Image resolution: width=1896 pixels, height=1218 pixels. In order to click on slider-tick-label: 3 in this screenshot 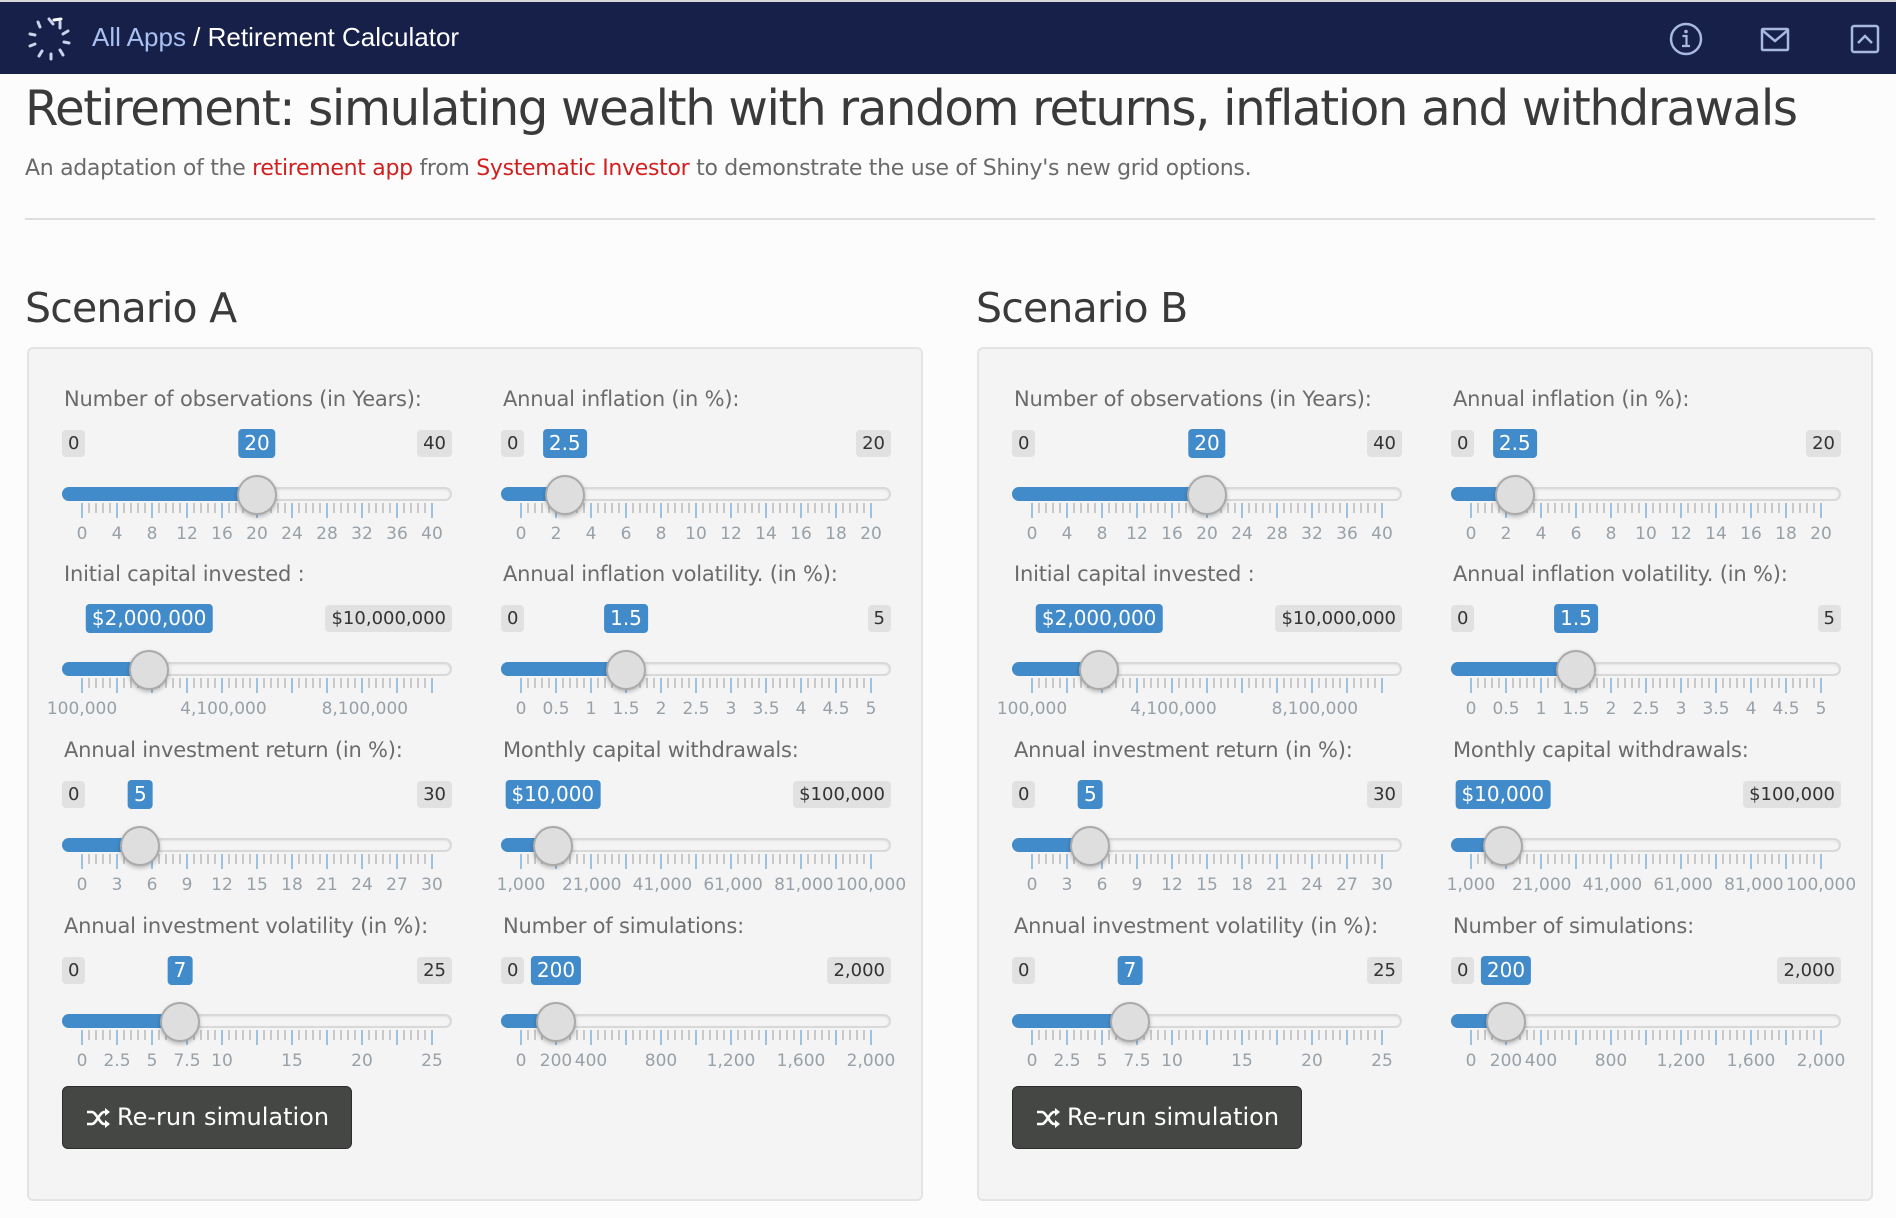, I will do `click(117, 885)`.